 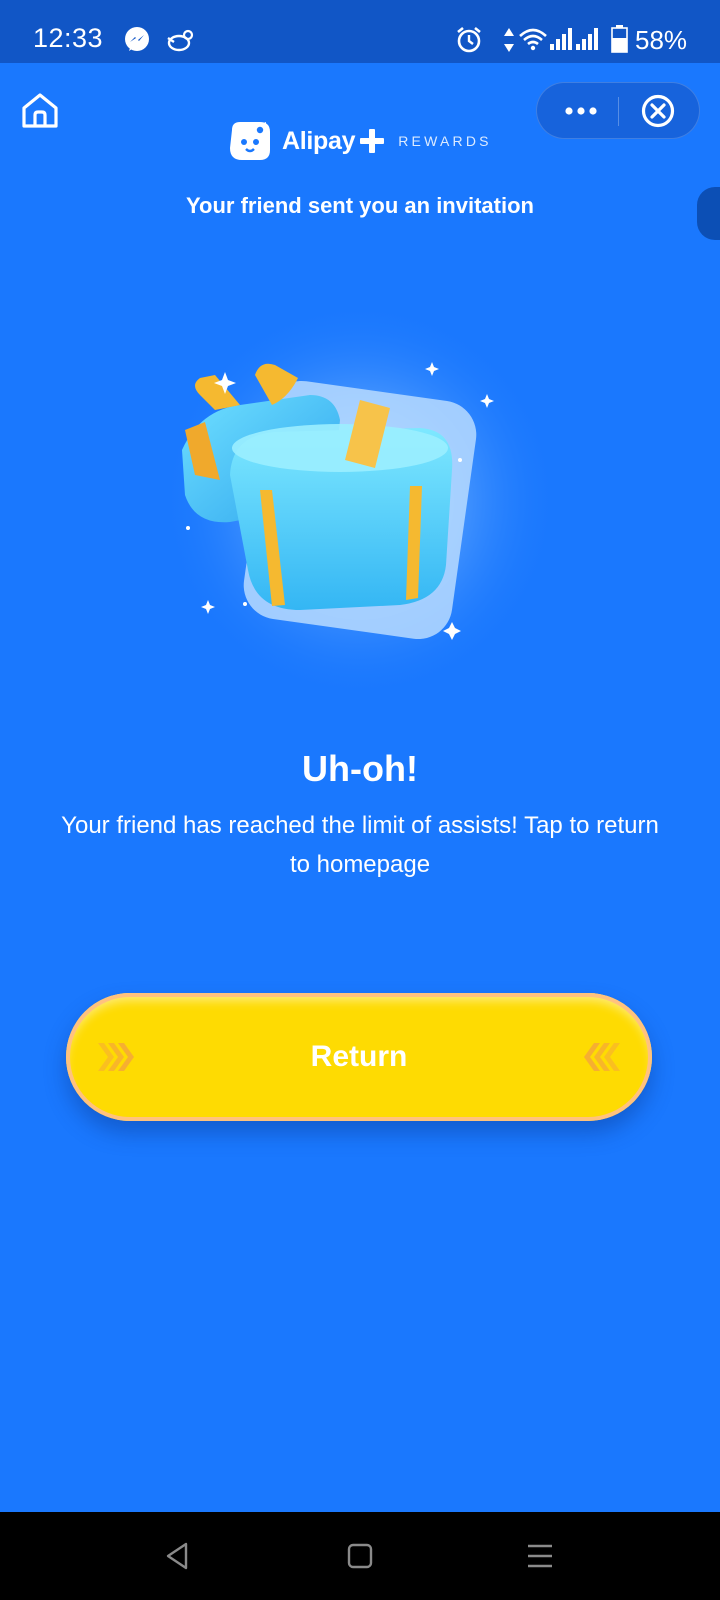 I want to click on return-label: Return, so click(x=359, y=1056).